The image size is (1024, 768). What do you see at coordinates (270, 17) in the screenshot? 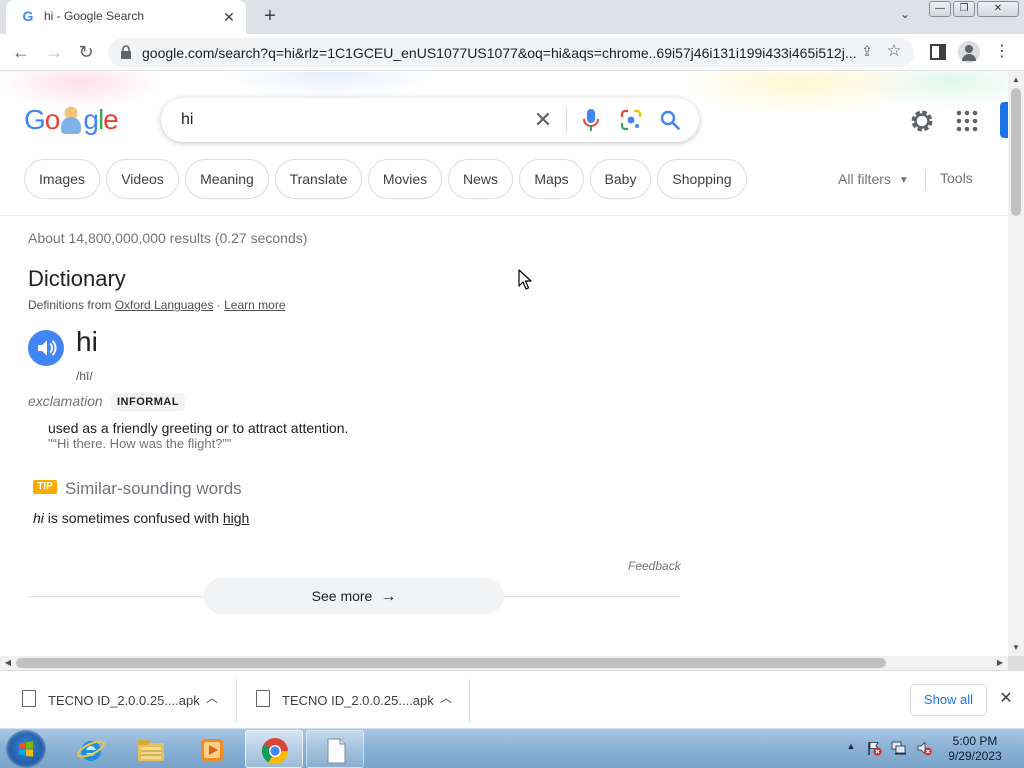
I see `new-tab-button: +` at bounding box center [270, 17].